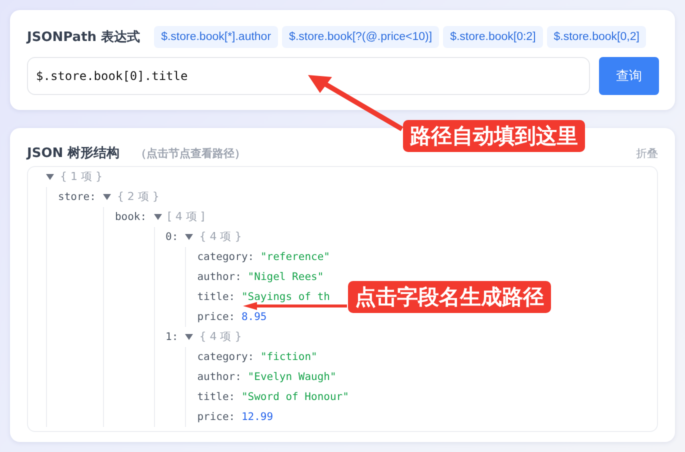 Image resolution: width=685 pixels, height=452 pixels. I want to click on item-count: { 1 项 }, so click(81, 177).